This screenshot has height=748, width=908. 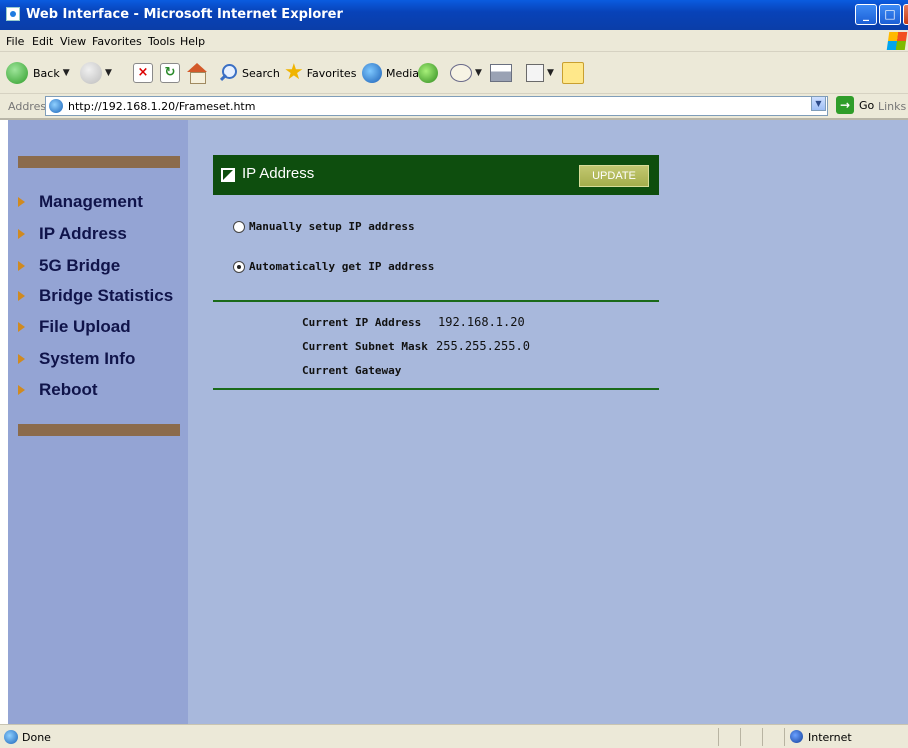 What do you see at coordinates (403, 73) in the screenshot?
I see `media-label: Media` at bounding box center [403, 73].